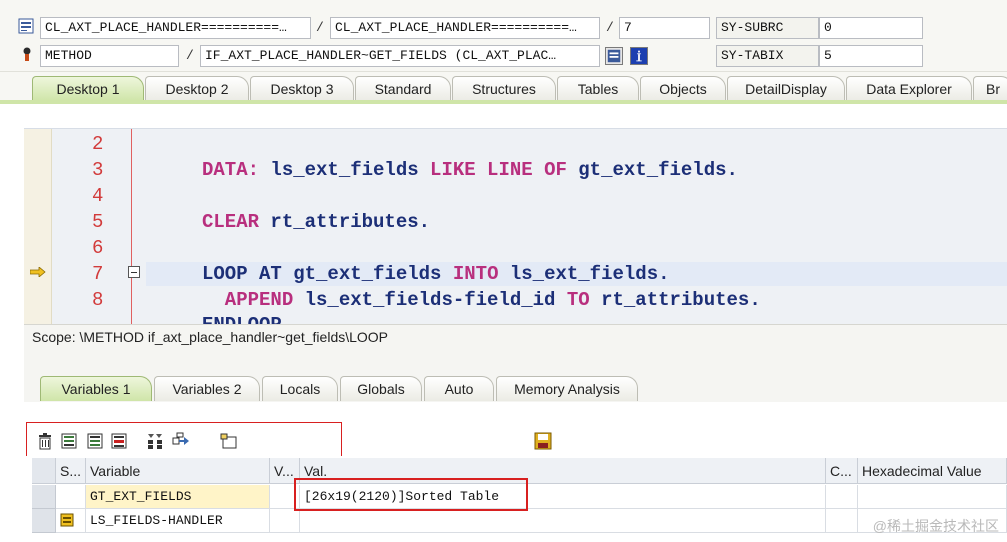  Describe the element at coordinates (786, 88) in the screenshot. I see `tab-detaildisplay: DetailDisplay` at that location.